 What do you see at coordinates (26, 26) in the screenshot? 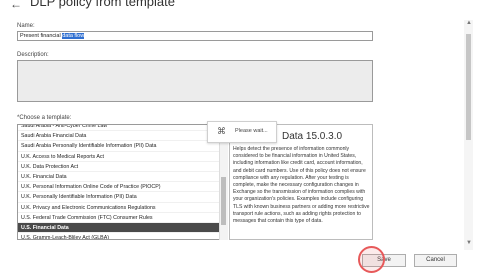
I see `name-label: Name:` at bounding box center [26, 26].